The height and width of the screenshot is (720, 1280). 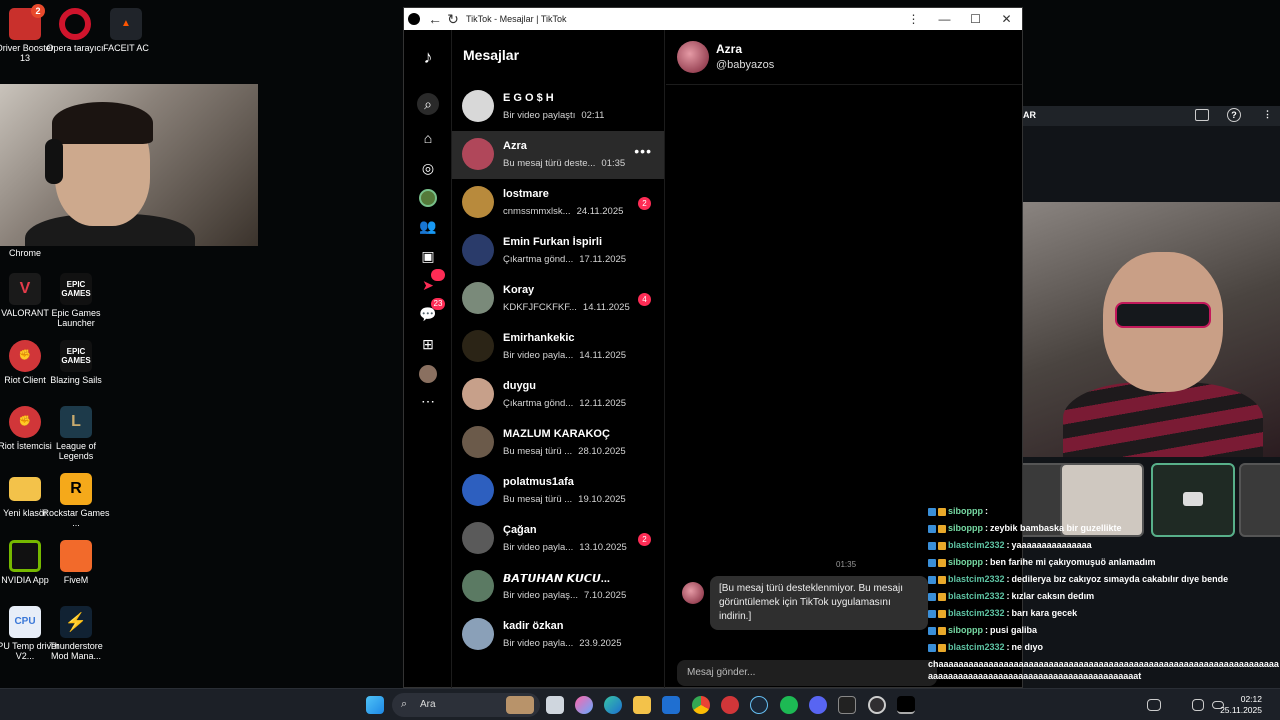 I want to click on desktop-icon-fivem: FiveM, so click(x=76, y=562).